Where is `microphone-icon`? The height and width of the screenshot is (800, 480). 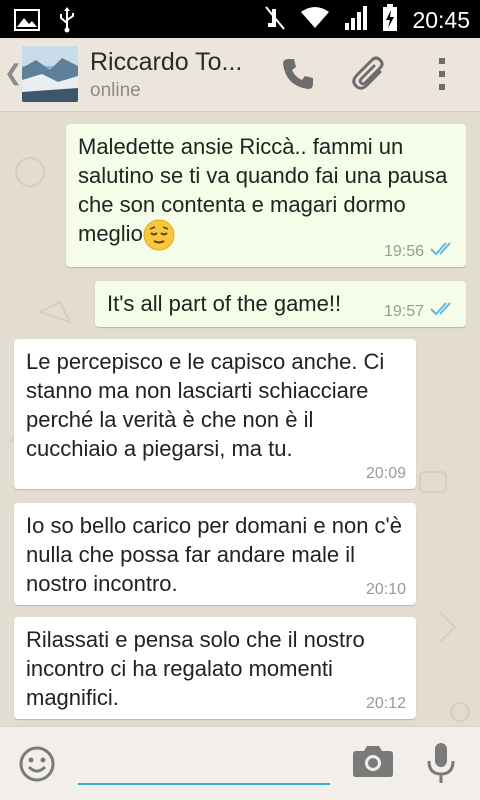 microphone-icon is located at coordinates (441, 765).